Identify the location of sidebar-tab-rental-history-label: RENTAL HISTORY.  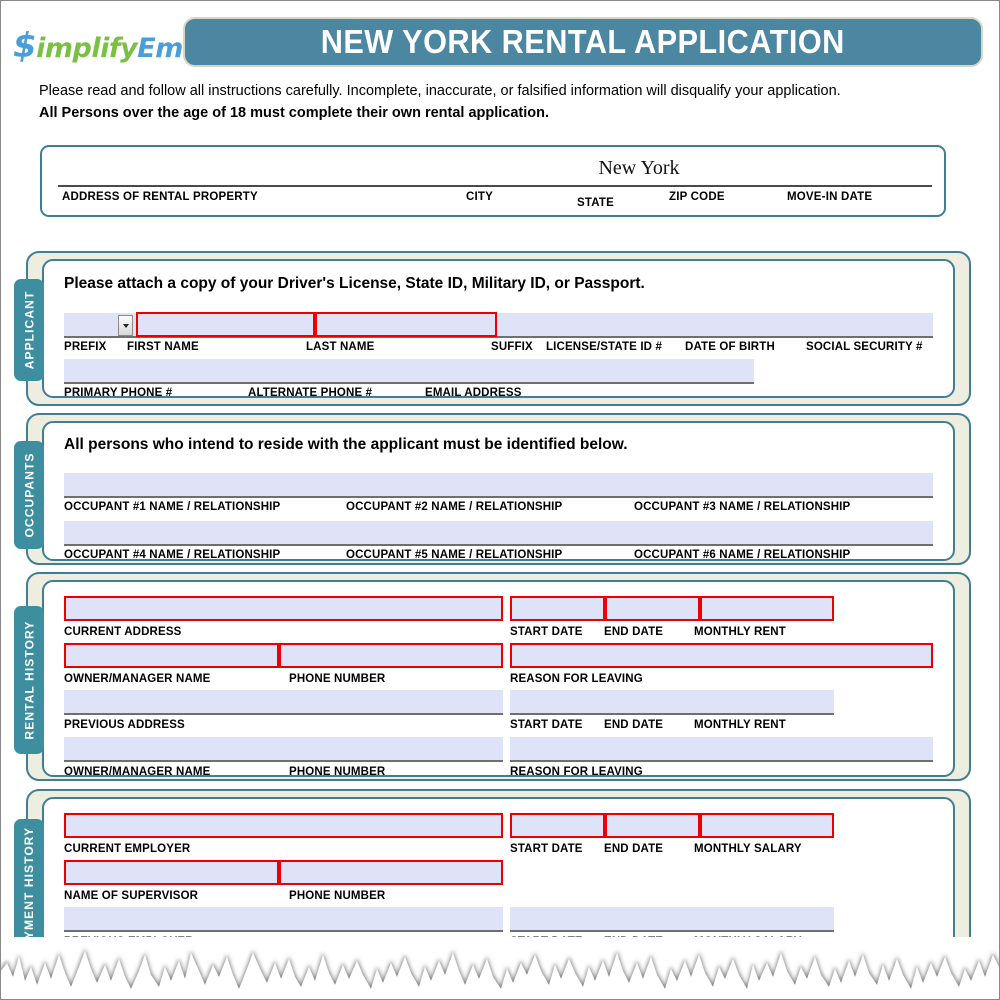
(29, 680).